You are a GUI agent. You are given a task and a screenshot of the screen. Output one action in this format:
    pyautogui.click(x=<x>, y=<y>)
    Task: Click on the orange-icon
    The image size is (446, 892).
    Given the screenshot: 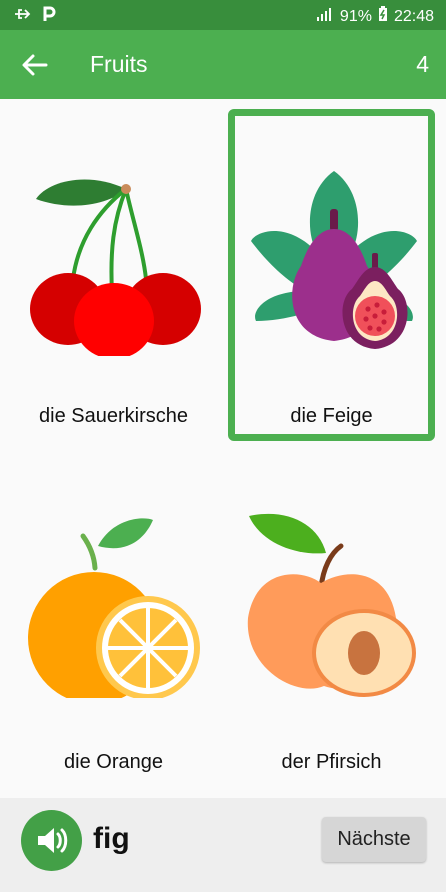 What is the action you would take?
    pyautogui.click(x=114, y=608)
    